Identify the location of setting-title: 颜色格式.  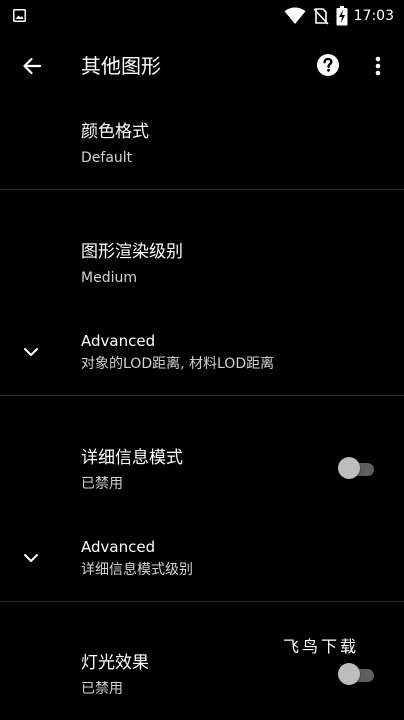
(115, 132).